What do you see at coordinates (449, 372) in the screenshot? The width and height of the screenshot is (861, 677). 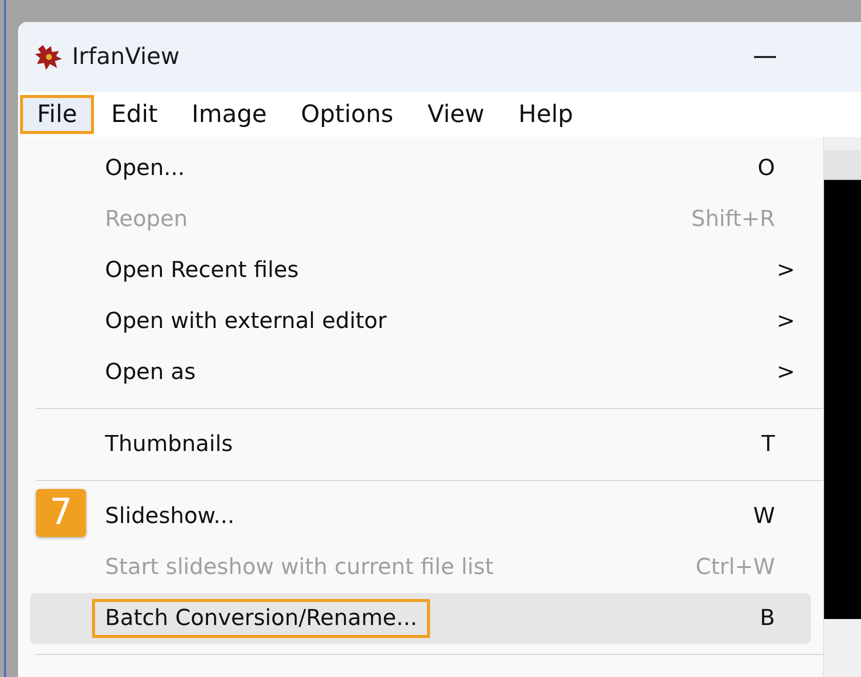 I see `menu-entry: Open as >` at bounding box center [449, 372].